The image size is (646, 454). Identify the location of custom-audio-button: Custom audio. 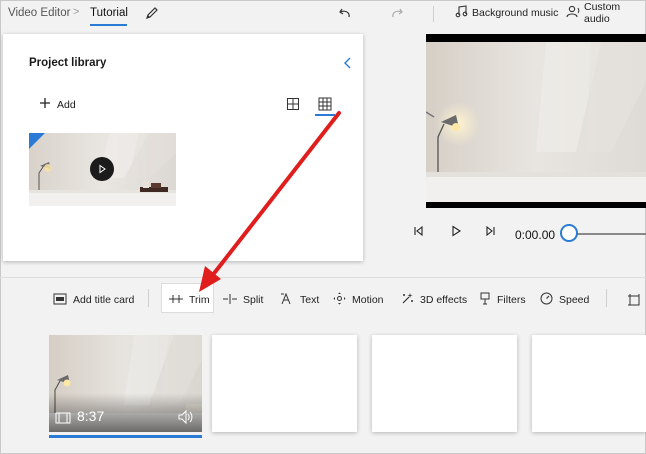
(606, 13).